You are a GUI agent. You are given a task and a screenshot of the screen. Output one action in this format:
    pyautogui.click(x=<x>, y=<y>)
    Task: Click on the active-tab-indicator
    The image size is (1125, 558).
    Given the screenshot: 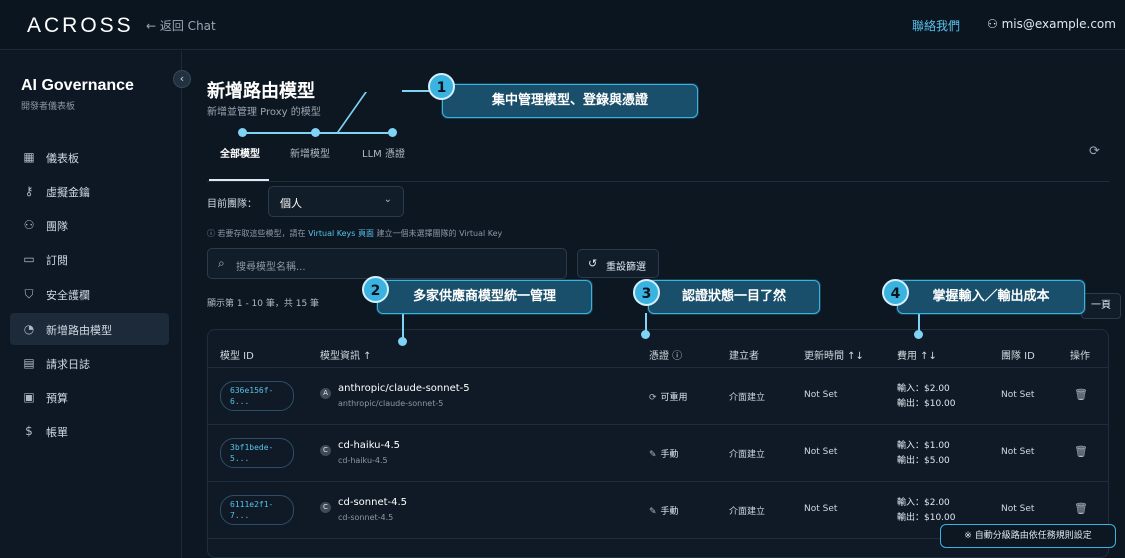 What is the action you would take?
    pyautogui.click(x=239, y=180)
    